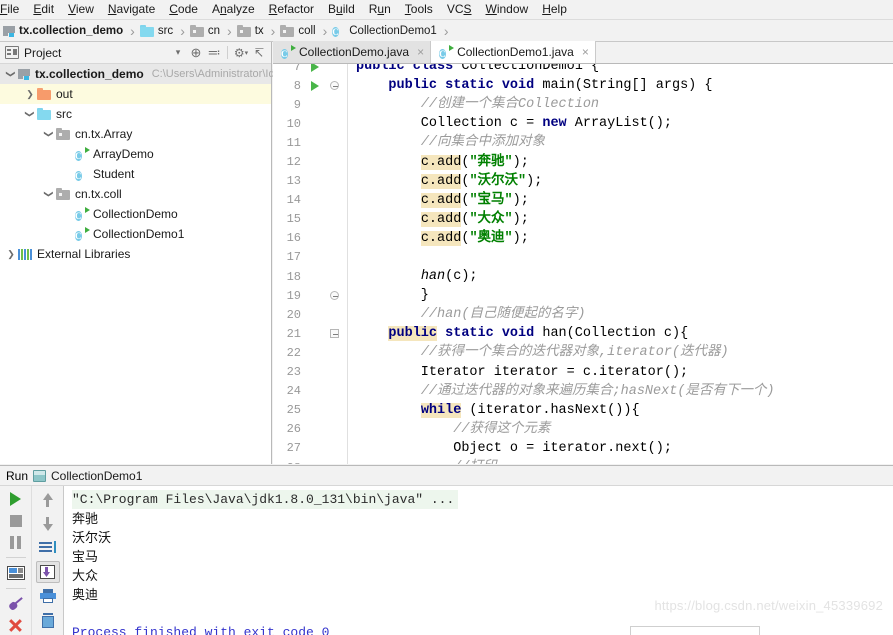  What do you see at coordinates (297, 69) in the screenshot?
I see `line-number: 7` at bounding box center [297, 69].